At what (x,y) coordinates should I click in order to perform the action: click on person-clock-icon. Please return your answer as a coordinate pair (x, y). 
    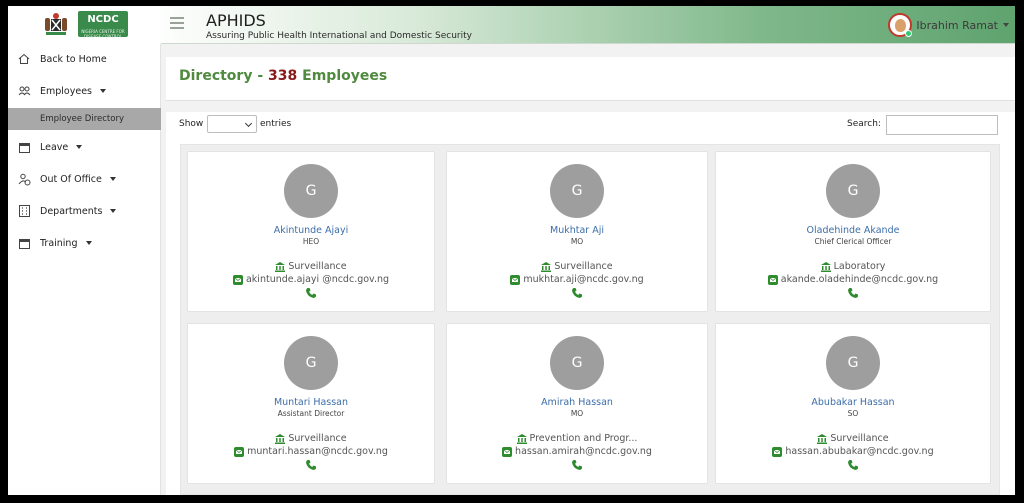
    Looking at the image, I should click on (24, 179).